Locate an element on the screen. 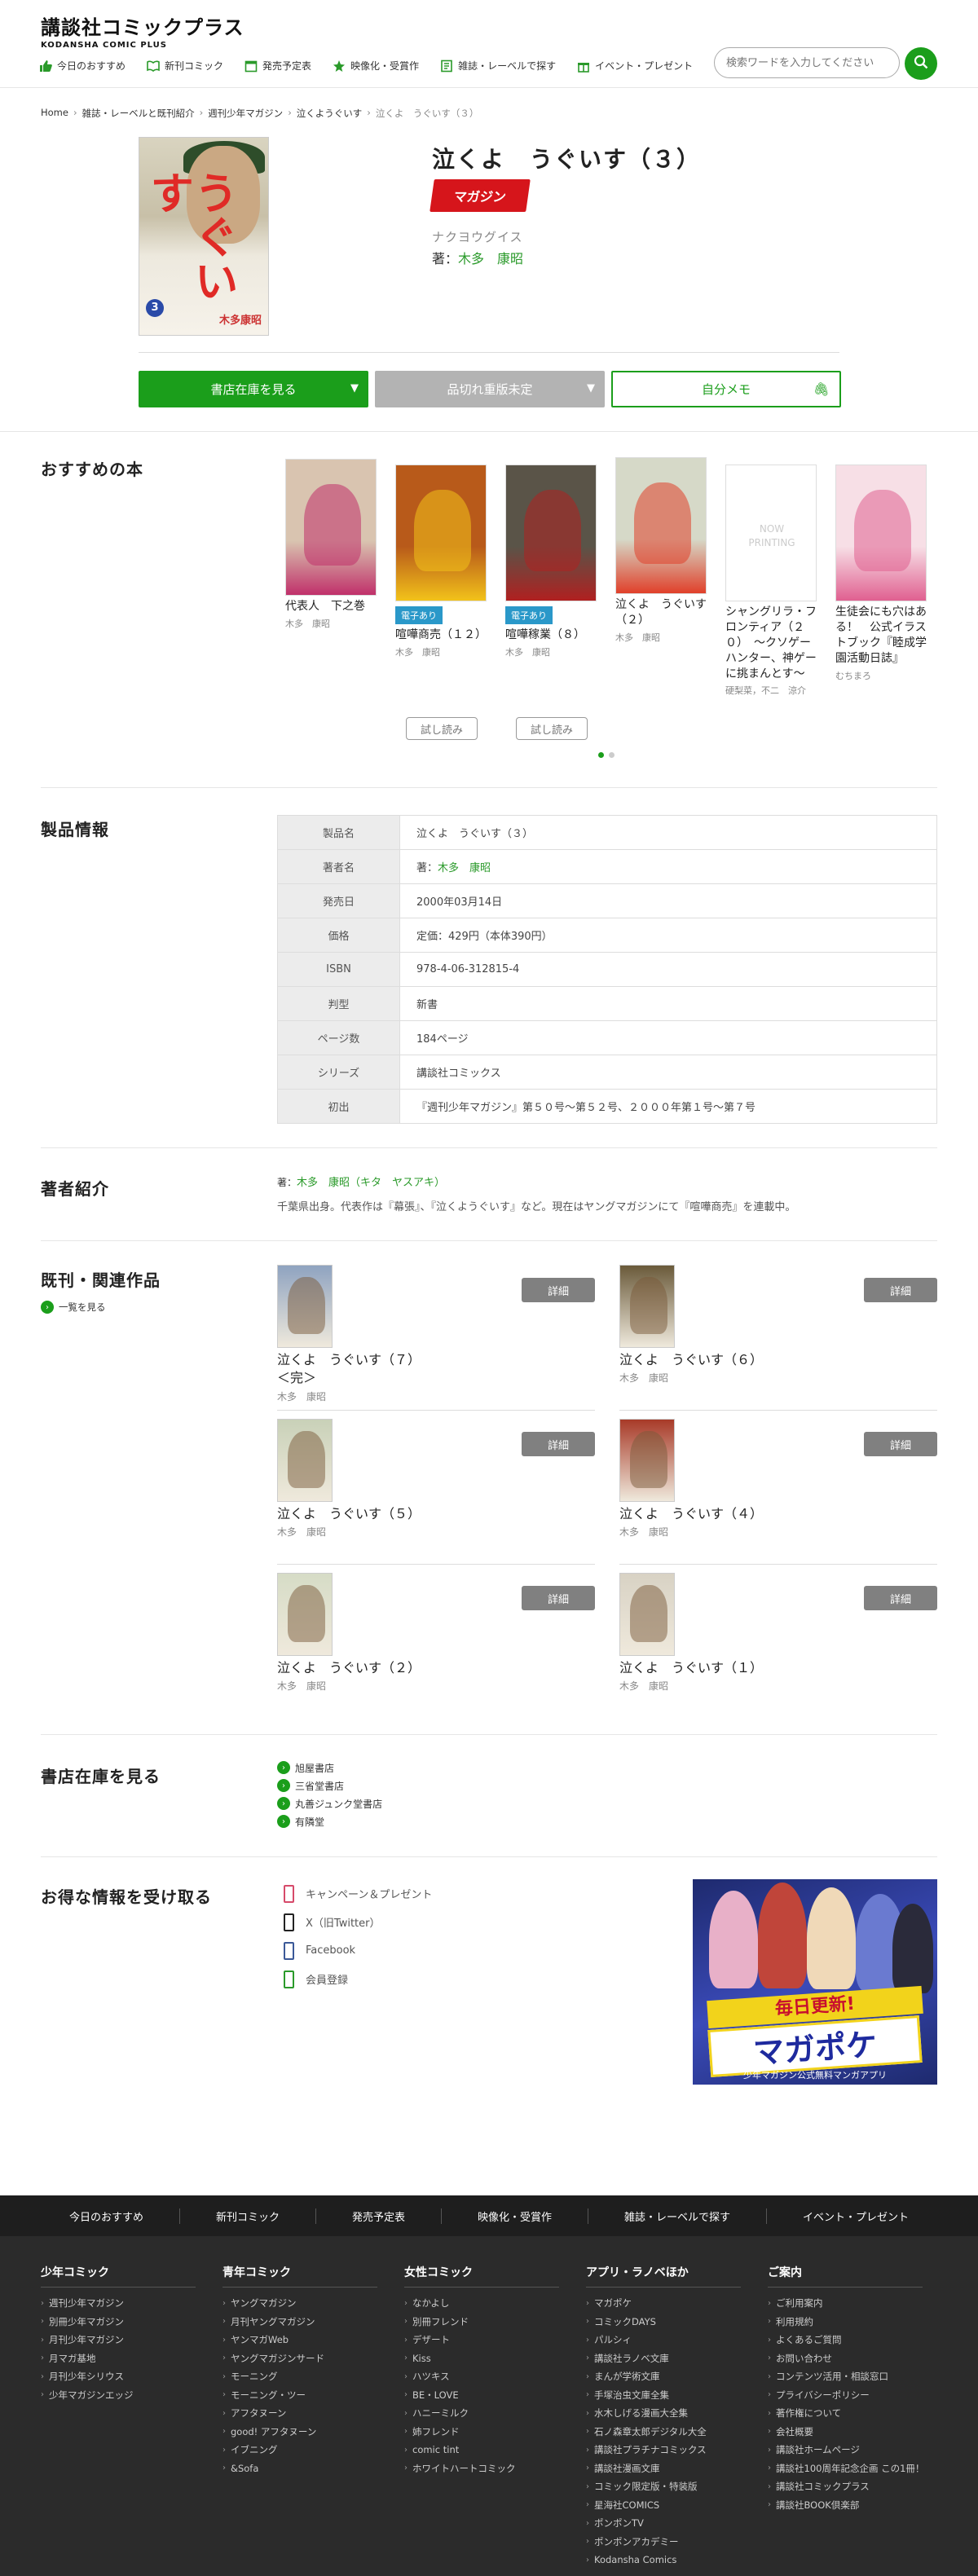  footer-link: › よくあるご質問 is located at coordinates (849, 2340).